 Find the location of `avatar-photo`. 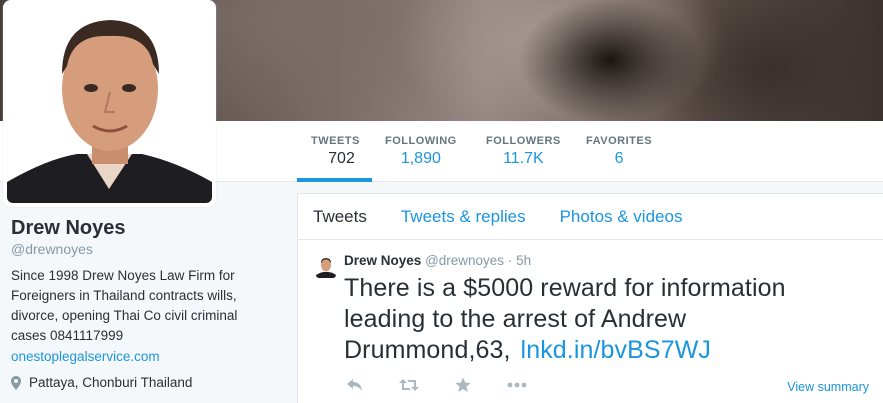

avatar-photo is located at coordinates (109, 103).